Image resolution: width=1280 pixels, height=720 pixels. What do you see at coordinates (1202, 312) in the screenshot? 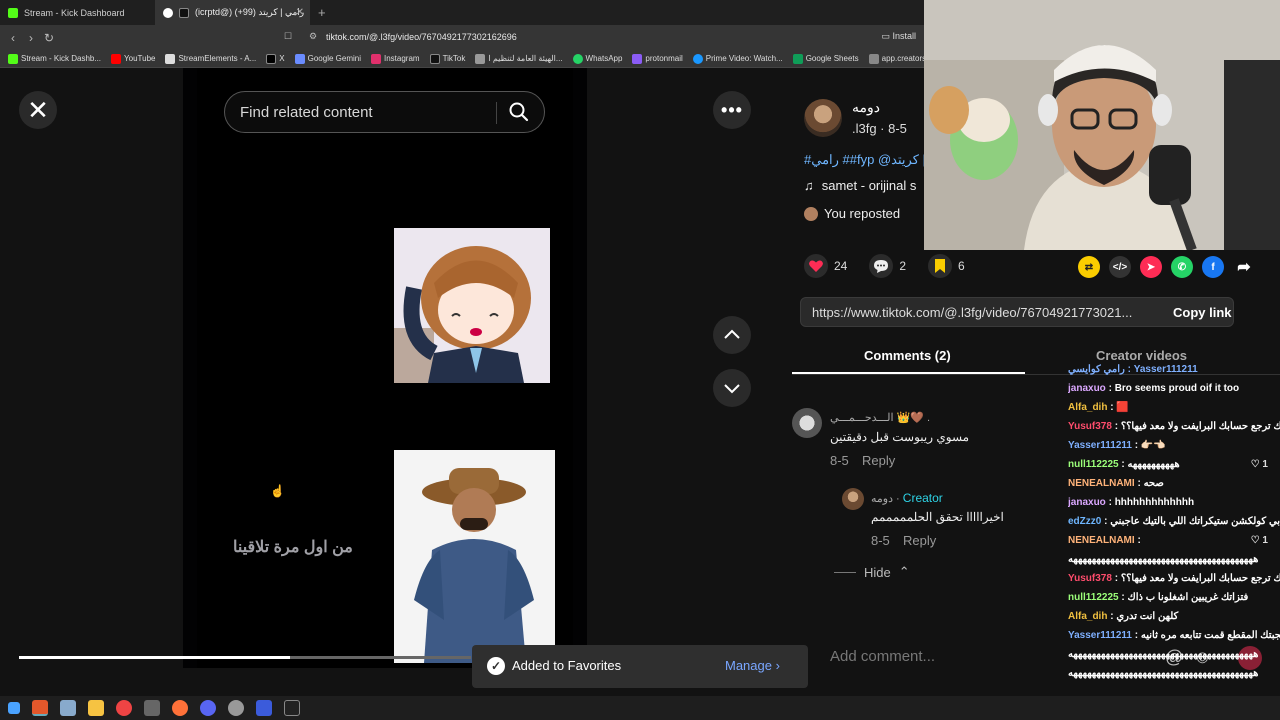
I see `copy-link-button: Copy link` at bounding box center [1202, 312].